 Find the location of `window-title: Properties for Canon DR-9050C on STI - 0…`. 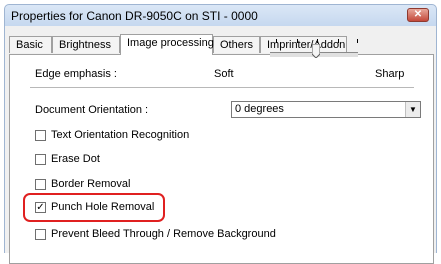

window-title: Properties for Canon DR-9050C on STI - 0… is located at coordinates (134, 16).